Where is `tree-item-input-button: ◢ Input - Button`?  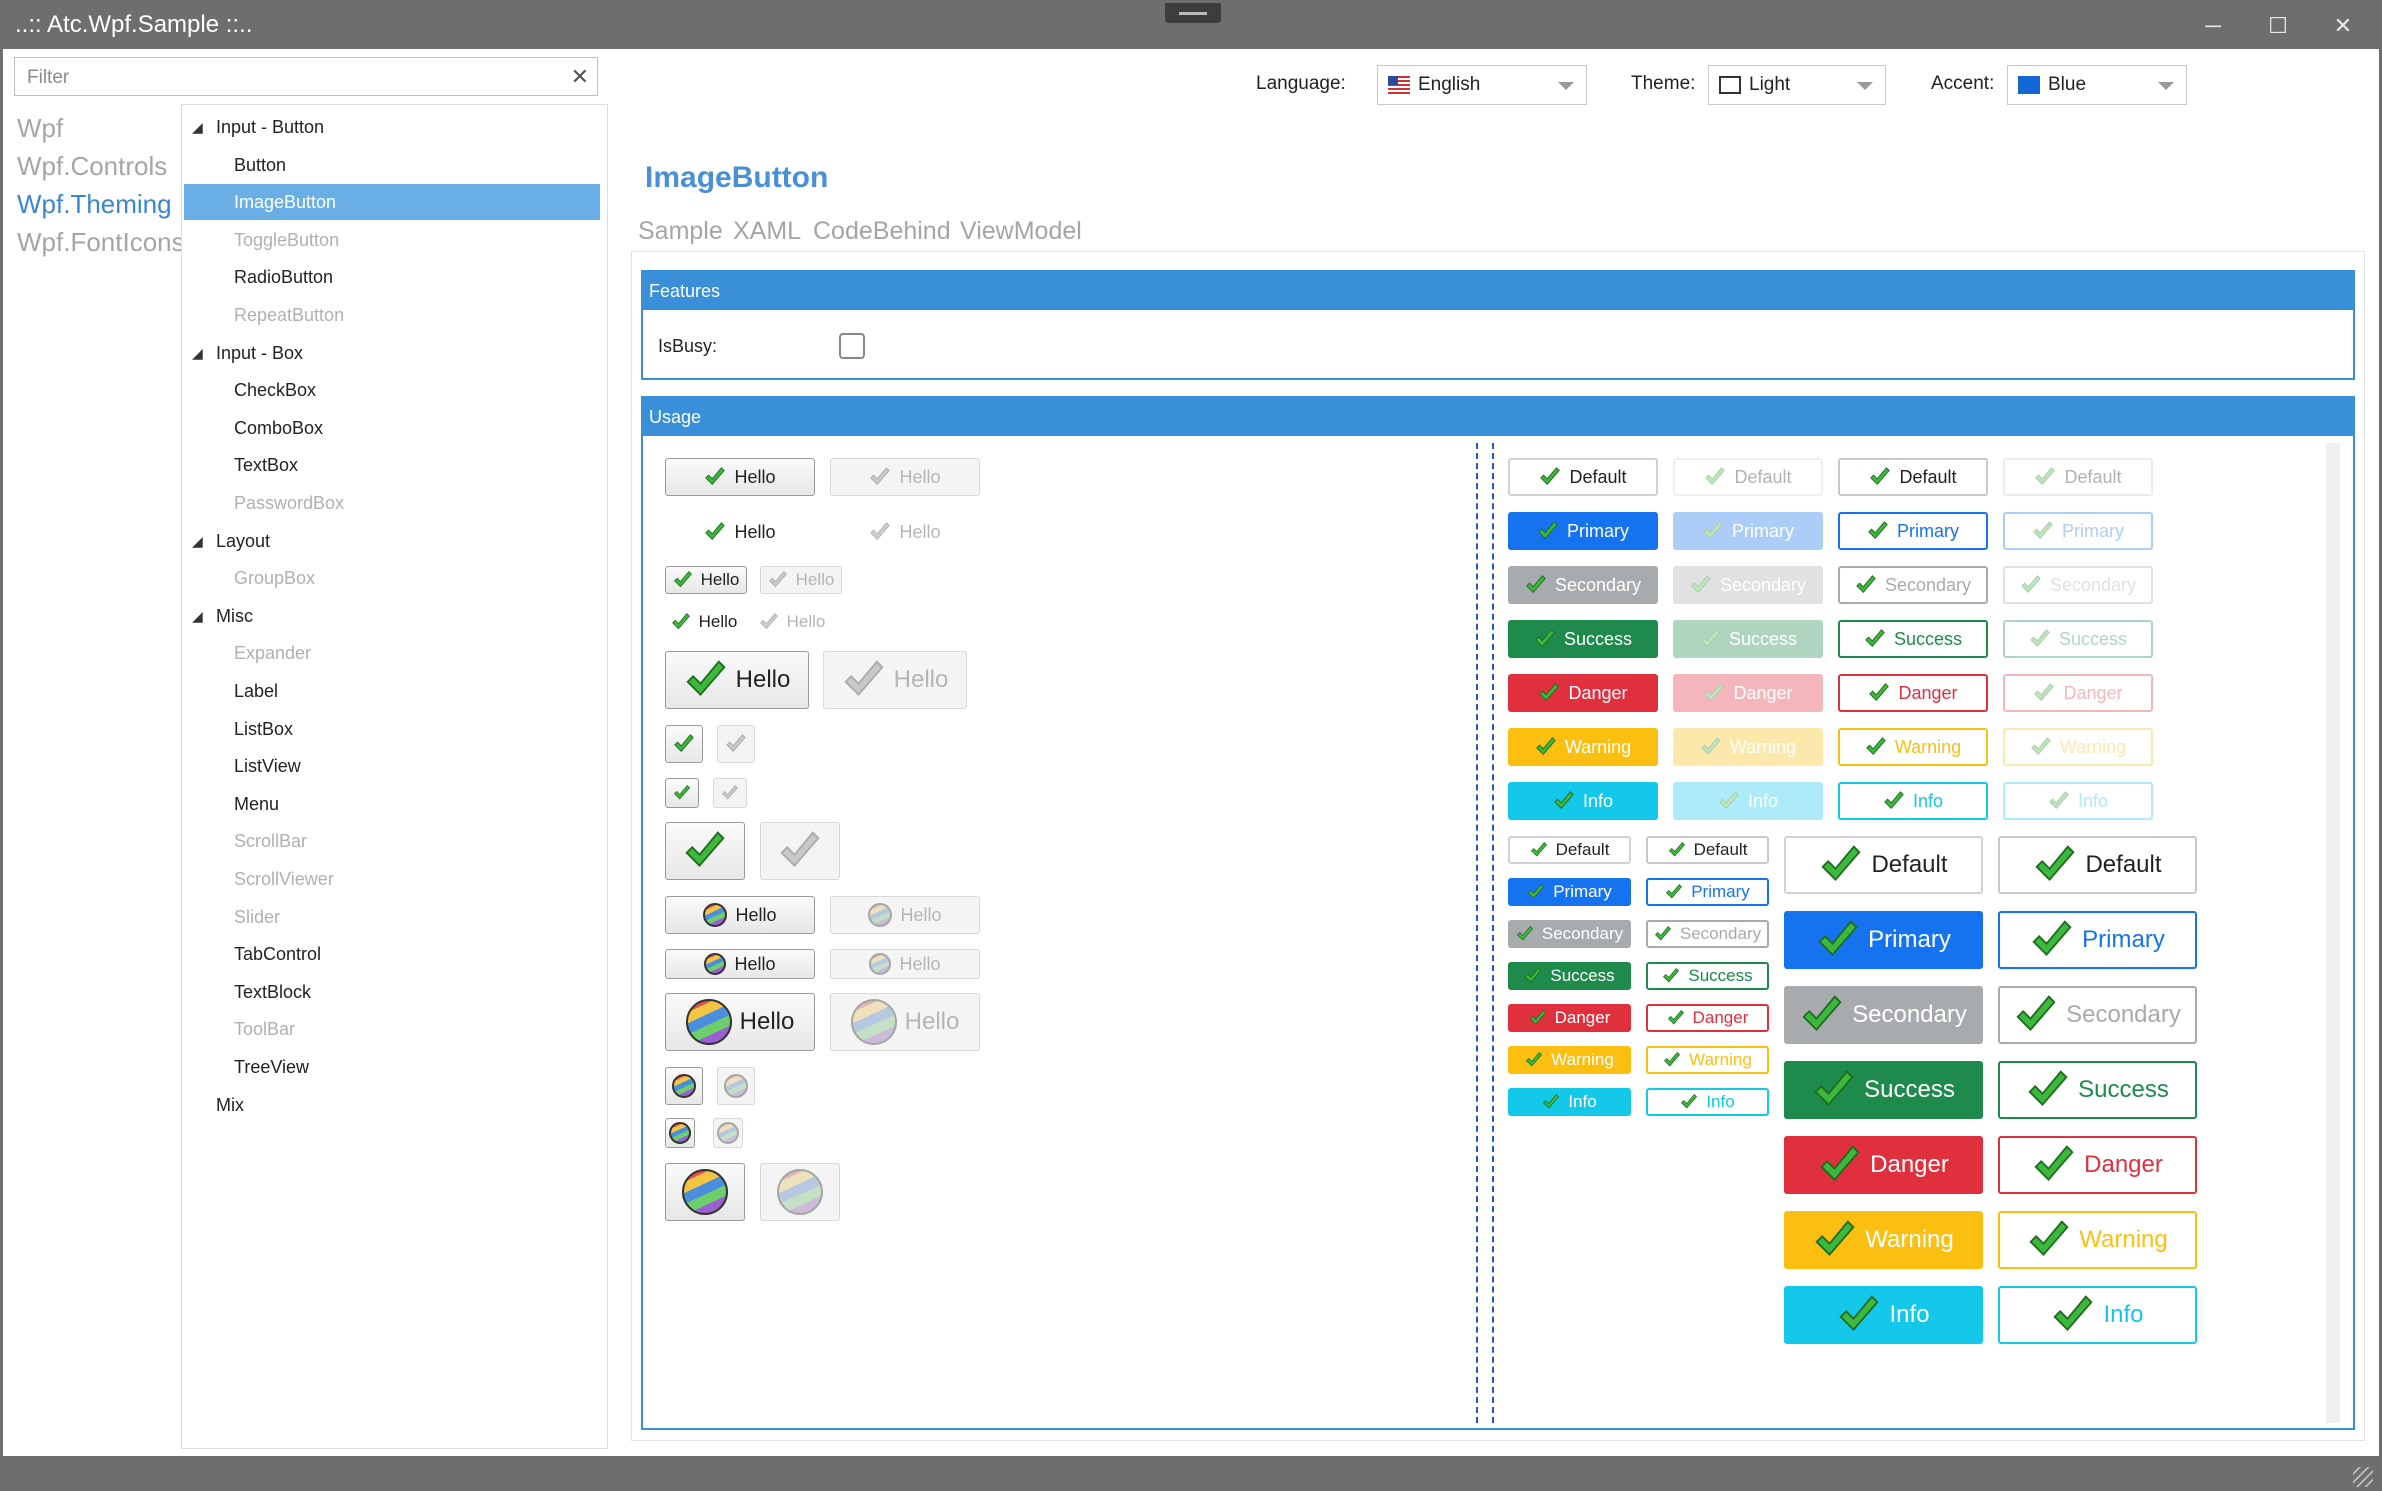 tree-item-input-button: ◢ Input - Button is located at coordinates (258, 127).